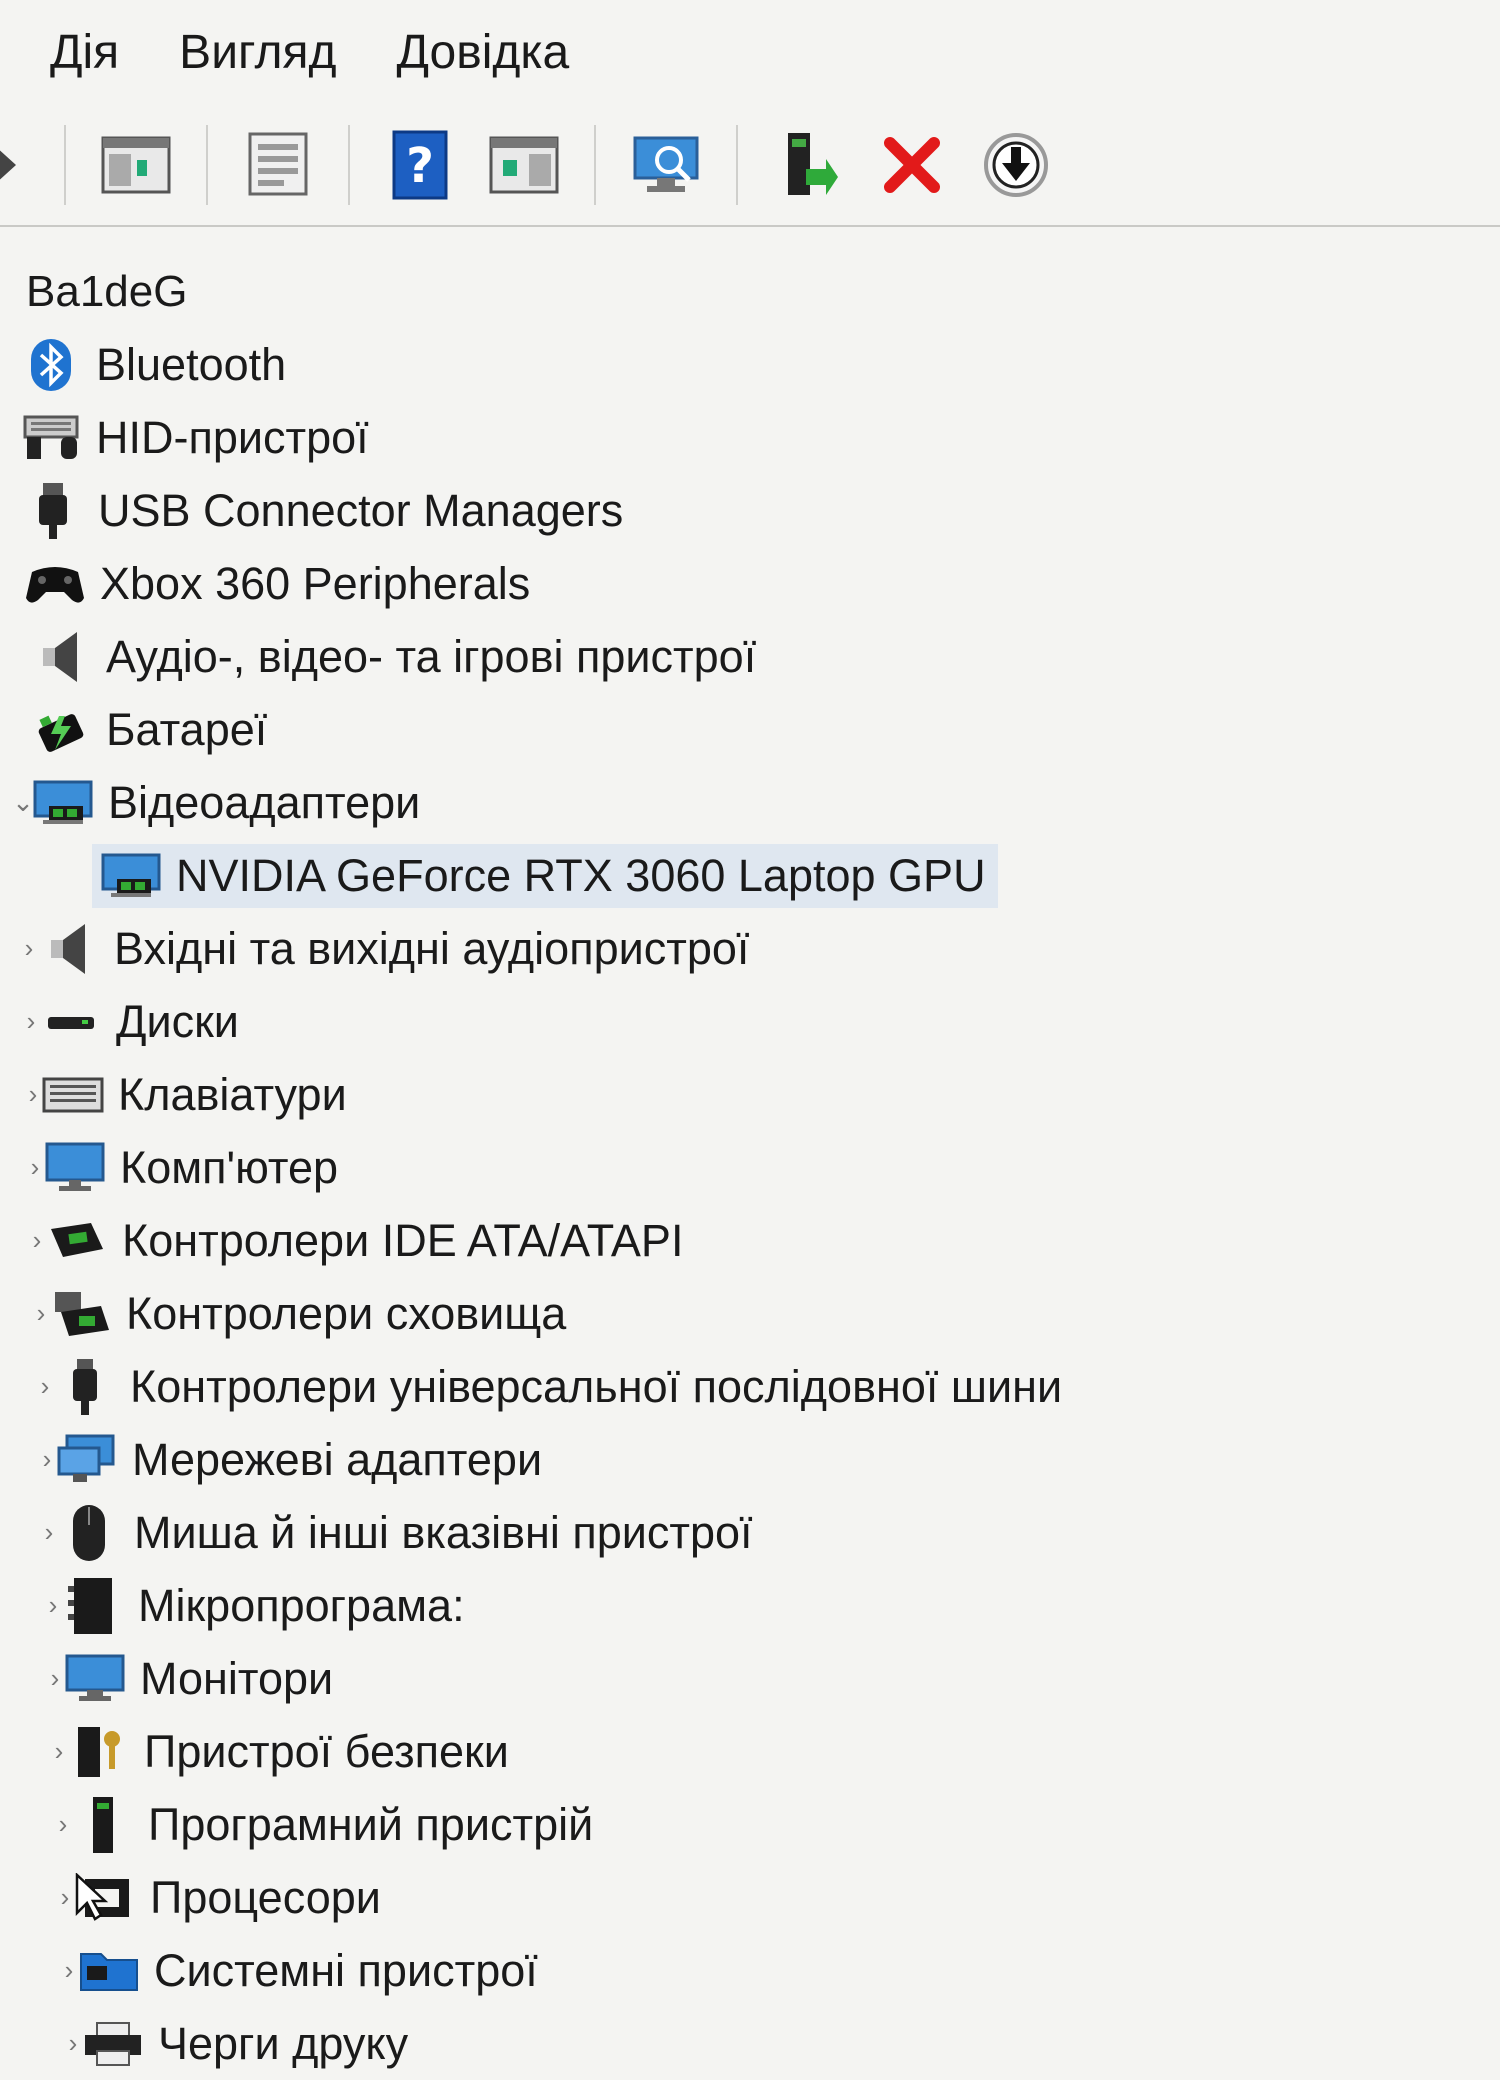  Describe the element at coordinates (750, 1021) in the screenshot. I see `tree-category-disk-drives: › Диски` at that location.